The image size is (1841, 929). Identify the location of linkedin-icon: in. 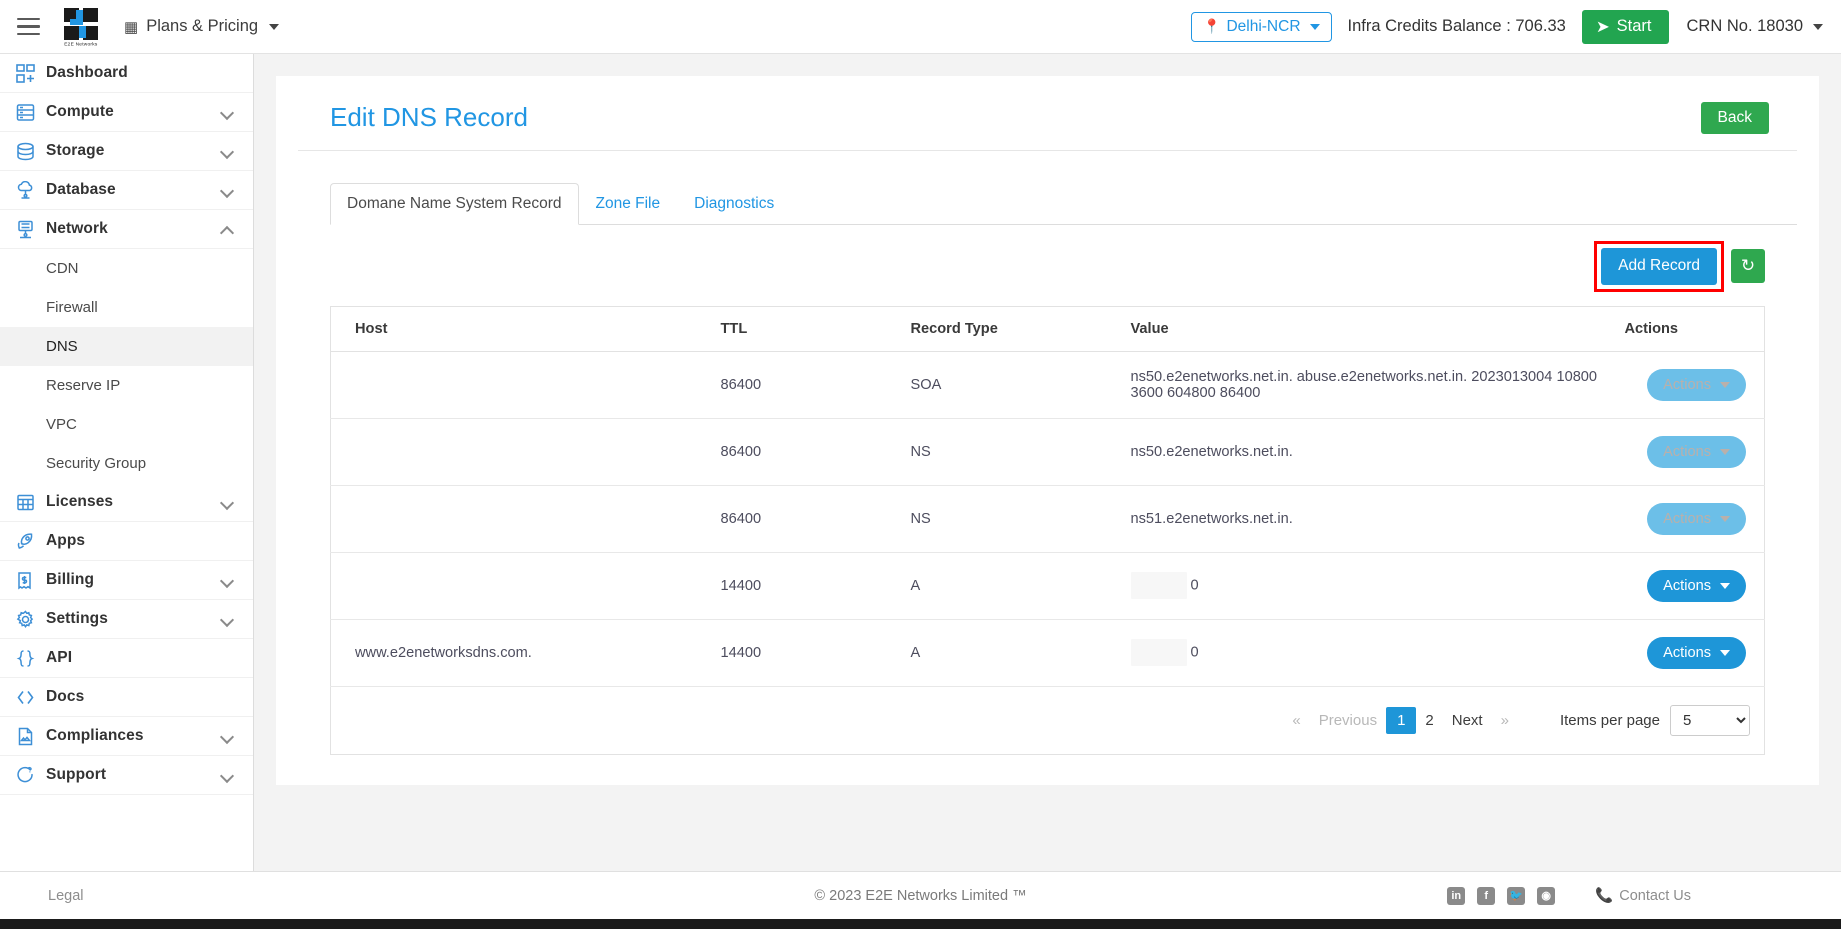
(1456, 895).